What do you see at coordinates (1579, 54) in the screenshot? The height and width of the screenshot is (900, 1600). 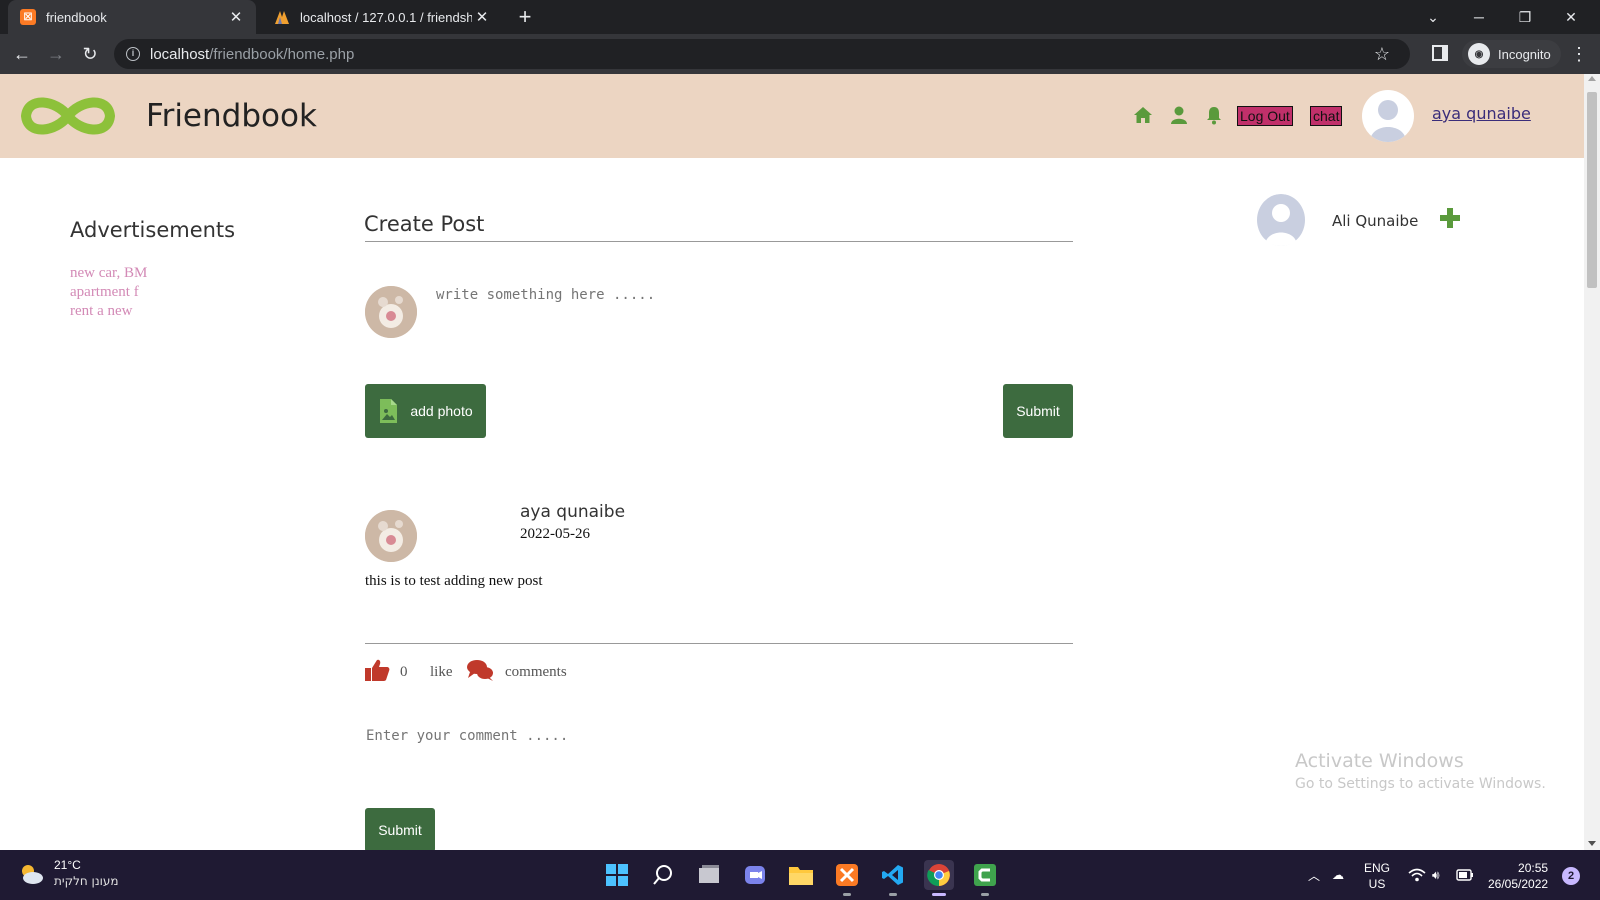 I see `browser-menu-icon: ⋮` at bounding box center [1579, 54].